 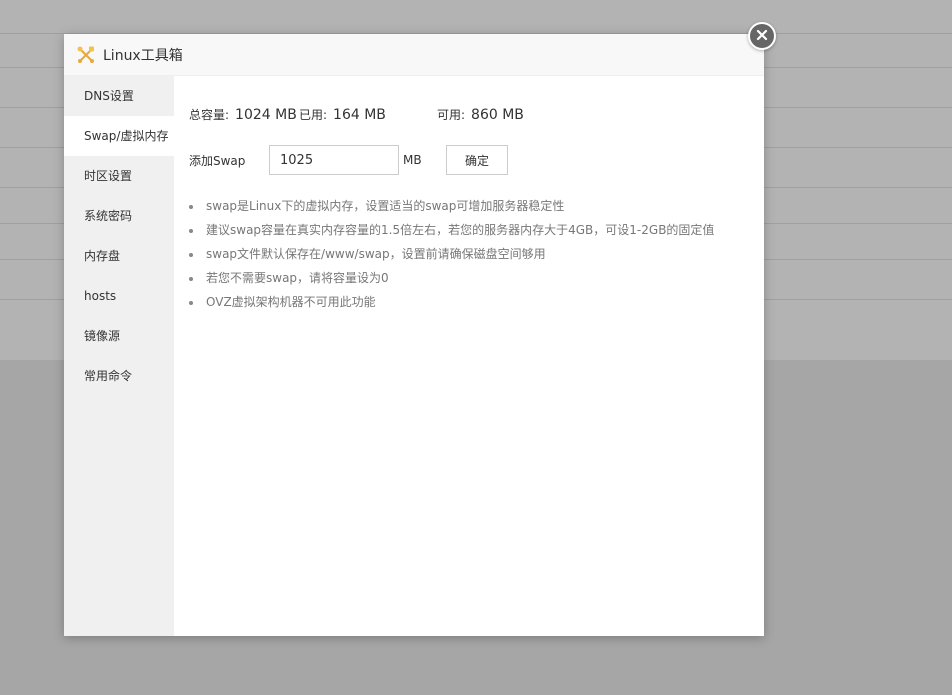 I want to click on tip-item: swap文件默认保存在/www/swap，设置前请确保磁盘空间够用, so click(x=451, y=254).